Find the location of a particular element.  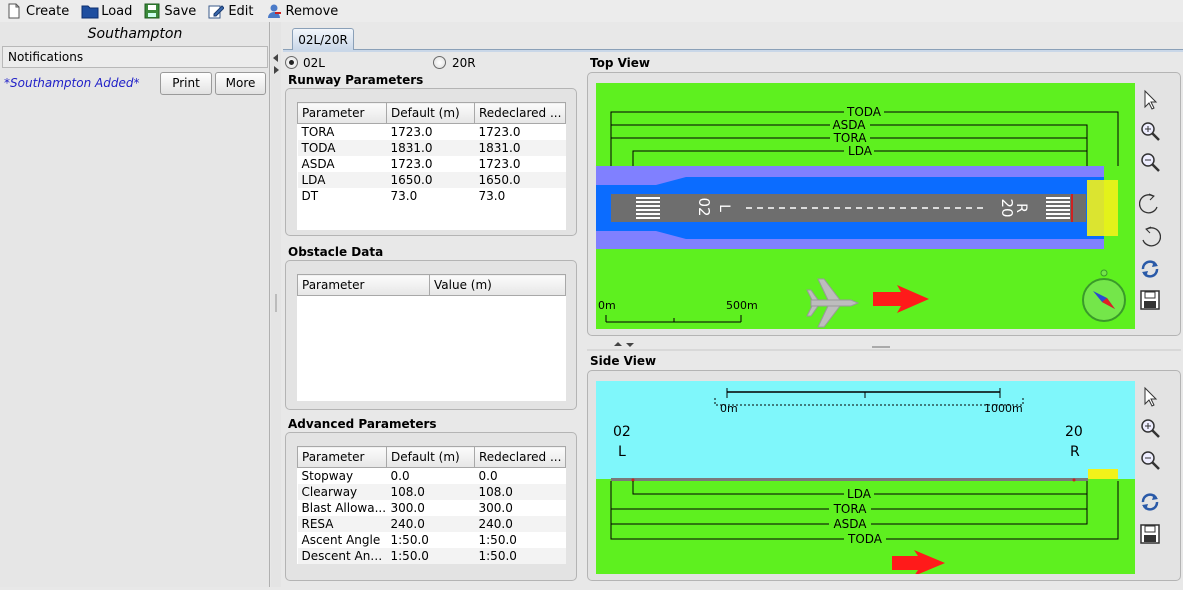

table-row: DT 73.0 73.0 is located at coordinates (432, 196).